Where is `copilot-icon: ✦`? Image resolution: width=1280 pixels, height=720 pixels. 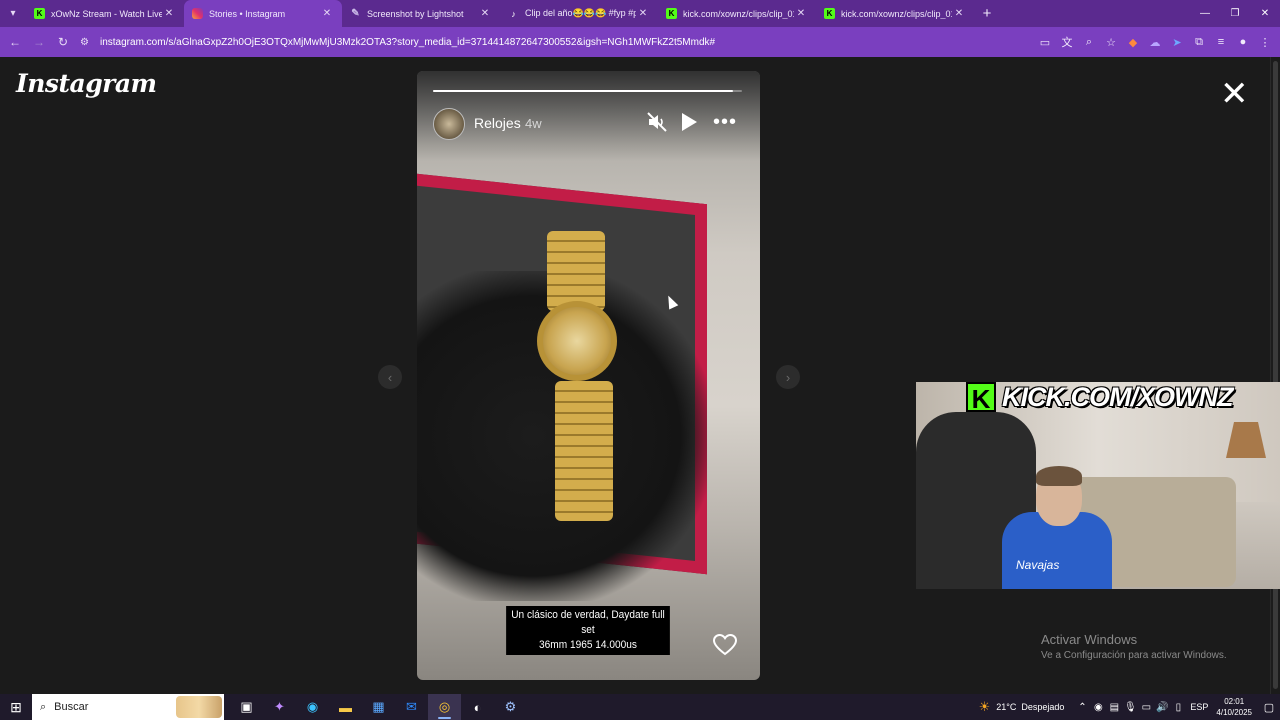 copilot-icon: ✦ is located at coordinates (279, 707).